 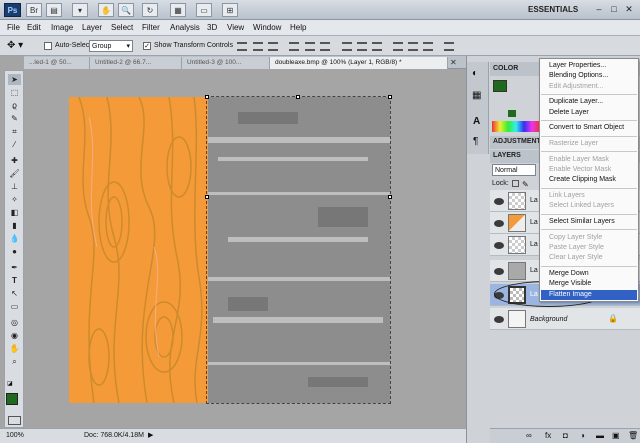 I want to click on blur-tool-icon: 💧, so click(x=14, y=238).